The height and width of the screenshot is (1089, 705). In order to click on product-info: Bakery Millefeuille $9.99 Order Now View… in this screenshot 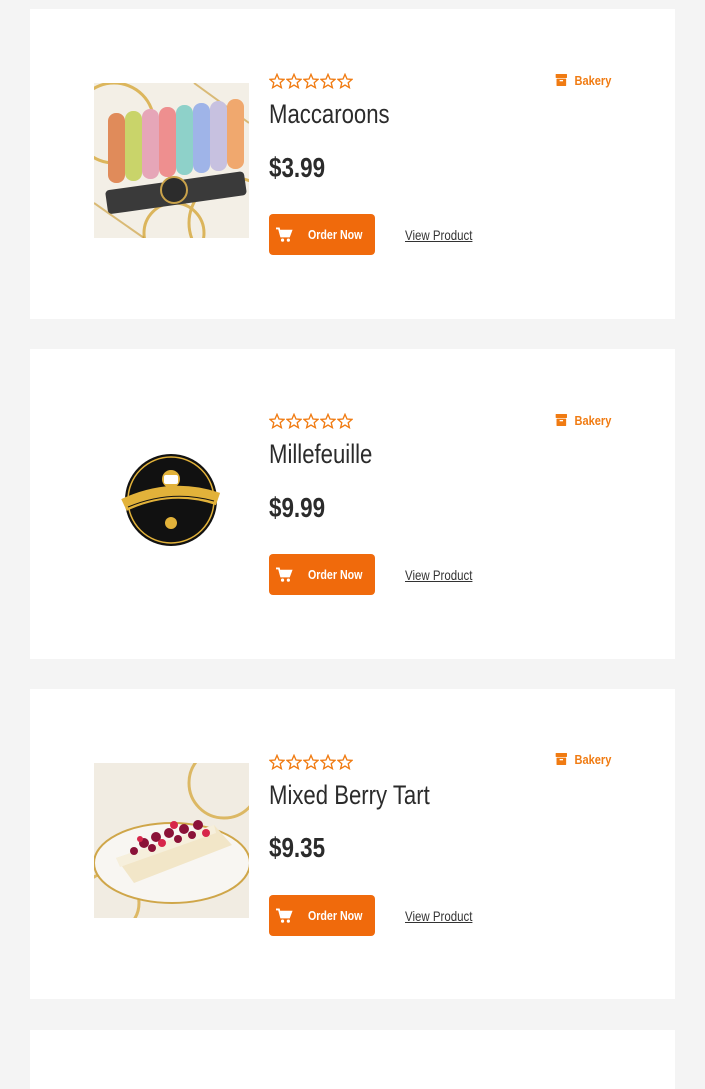, I will do `click(449, 513)`.